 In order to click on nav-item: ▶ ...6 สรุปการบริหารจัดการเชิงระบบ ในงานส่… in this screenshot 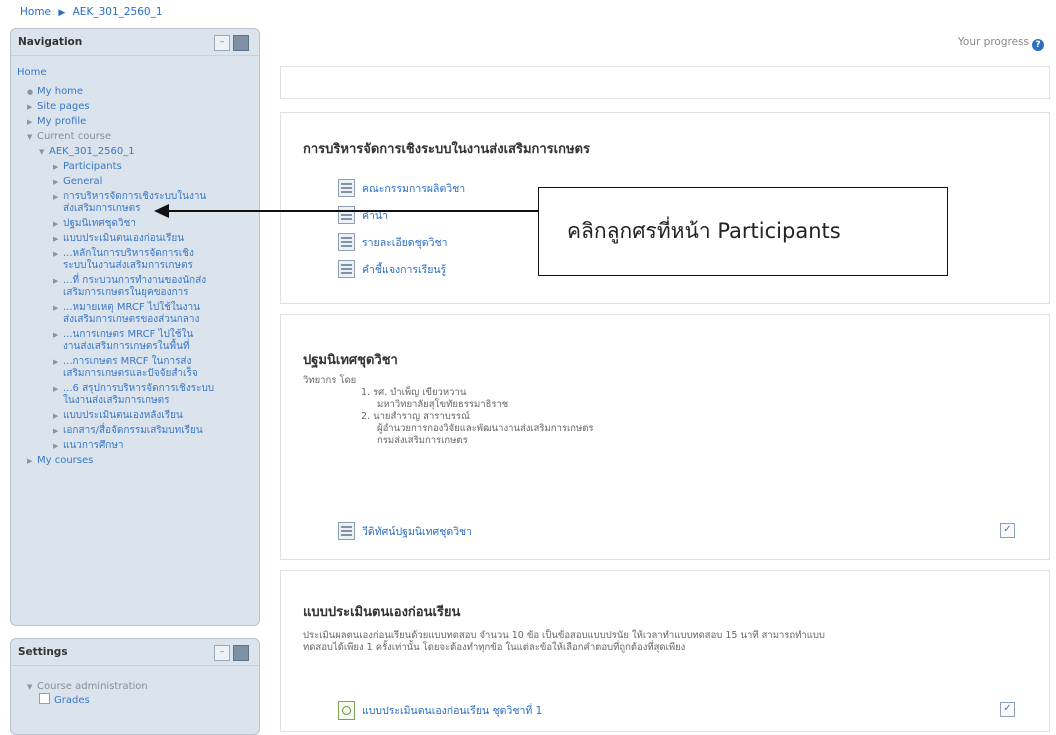, I will do `click(115, 395)`.